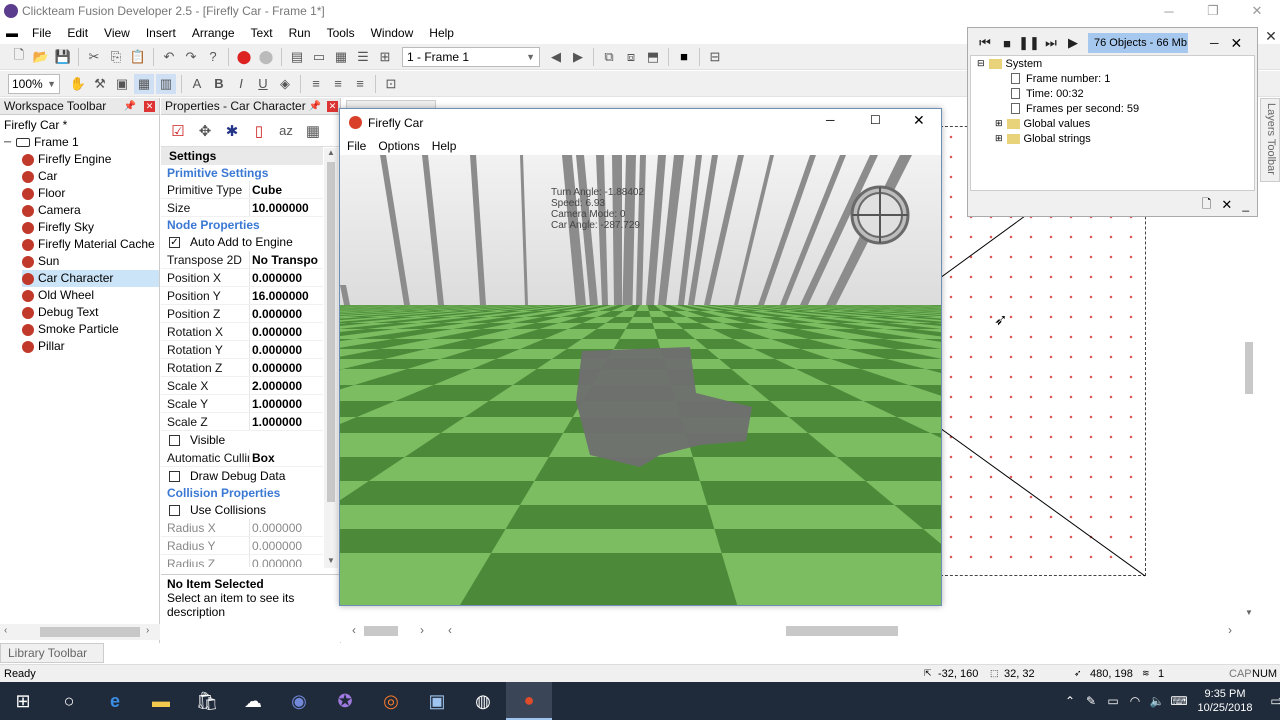  Describe the element at coordinates (1051, 43) in the screenshot. I see `step-icon: ⏭` at that location.